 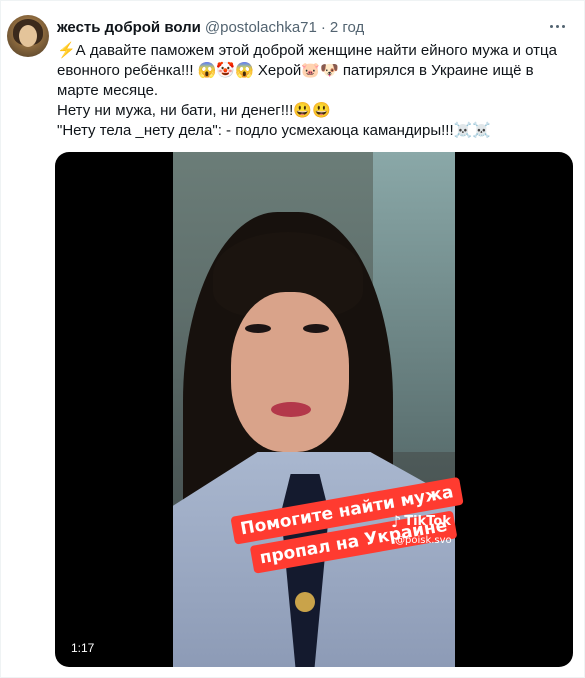 I want to click on author-name: жесть доброй воли, so click(x=129, y=27).